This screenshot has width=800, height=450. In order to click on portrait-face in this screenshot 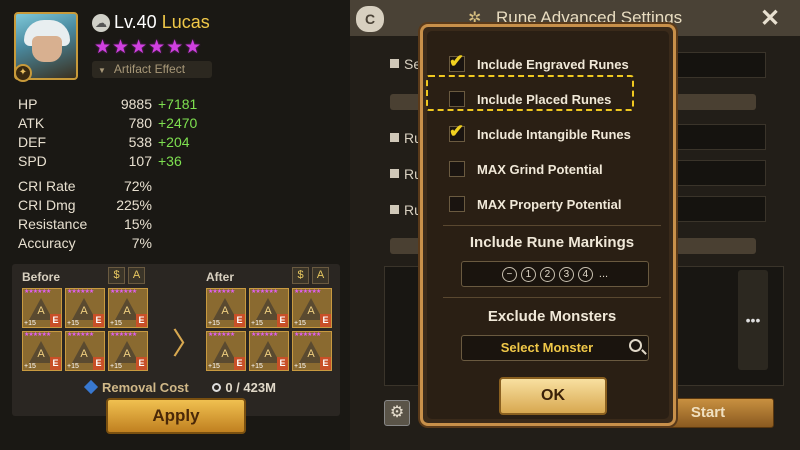, I will do `click(47, 49)`.